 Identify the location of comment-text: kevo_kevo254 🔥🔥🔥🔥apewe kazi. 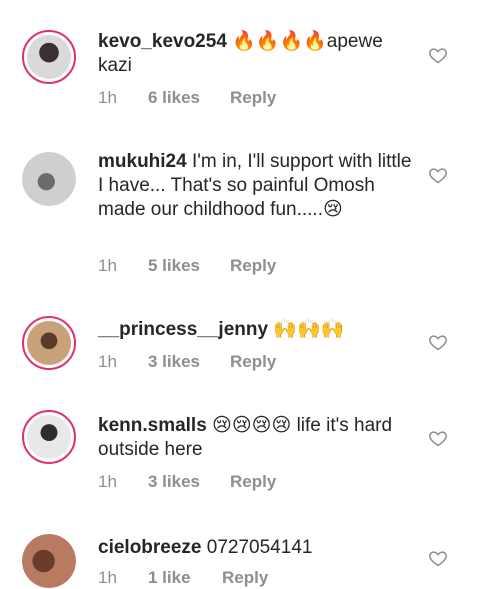
(258, 54).